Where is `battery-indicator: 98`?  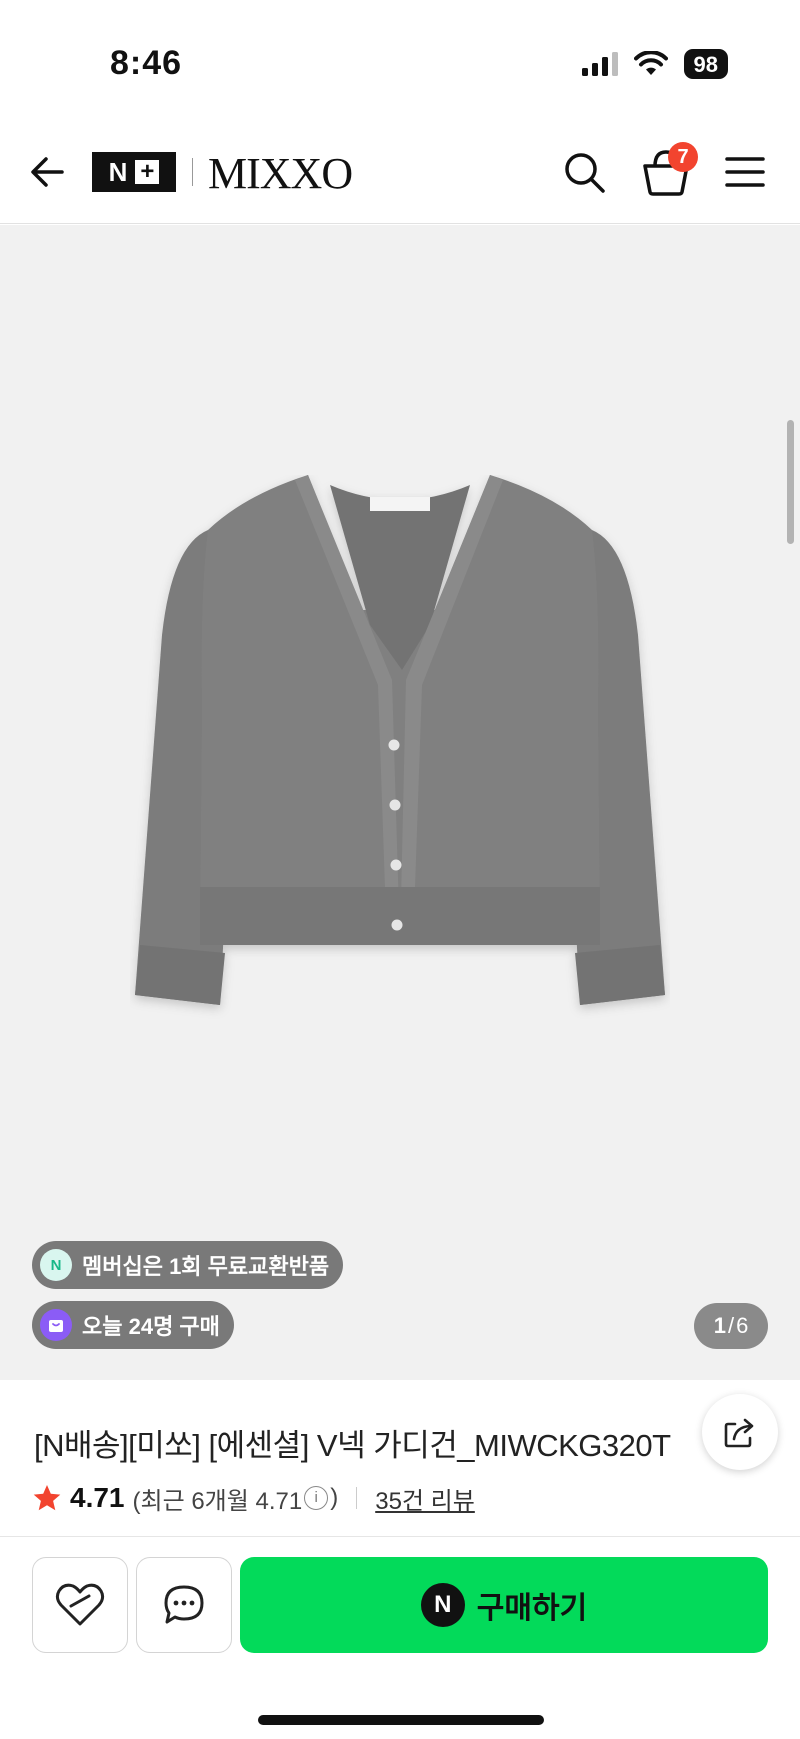
battery-indicator: 98 is located at coordinates (705, 64).